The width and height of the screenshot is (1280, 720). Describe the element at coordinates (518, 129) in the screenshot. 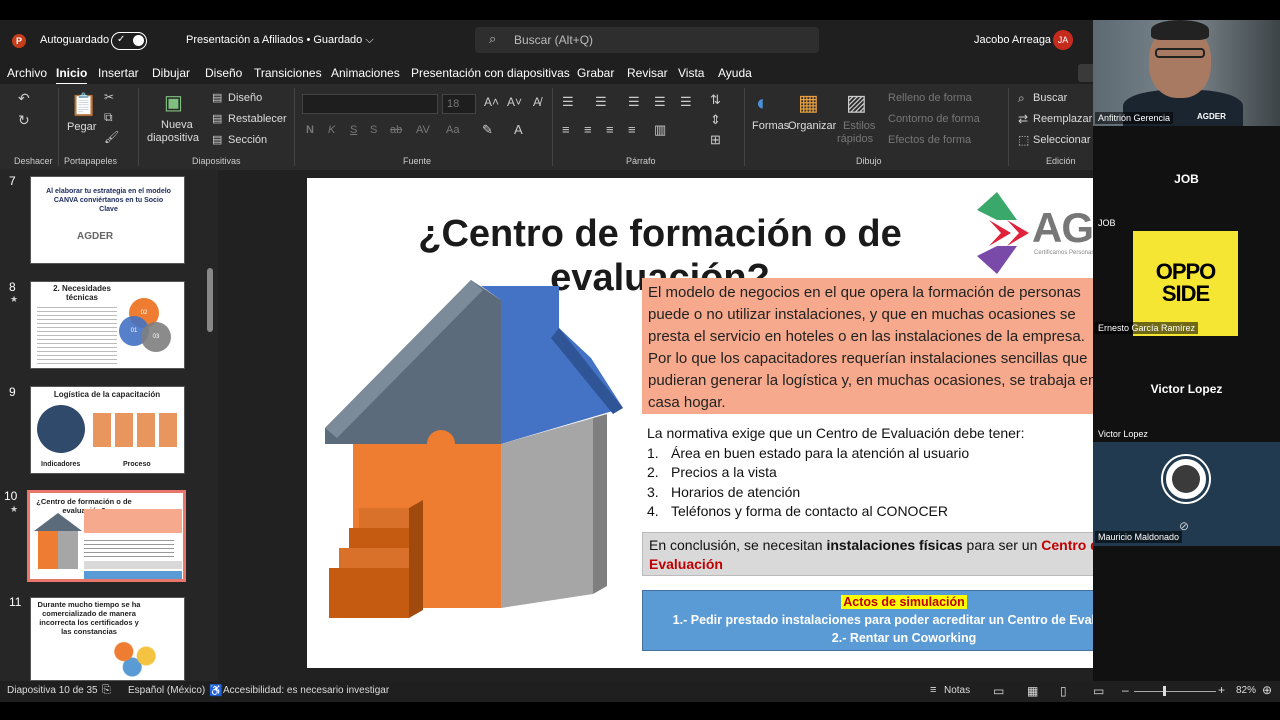

I see `font-color-icon: A` at that location.